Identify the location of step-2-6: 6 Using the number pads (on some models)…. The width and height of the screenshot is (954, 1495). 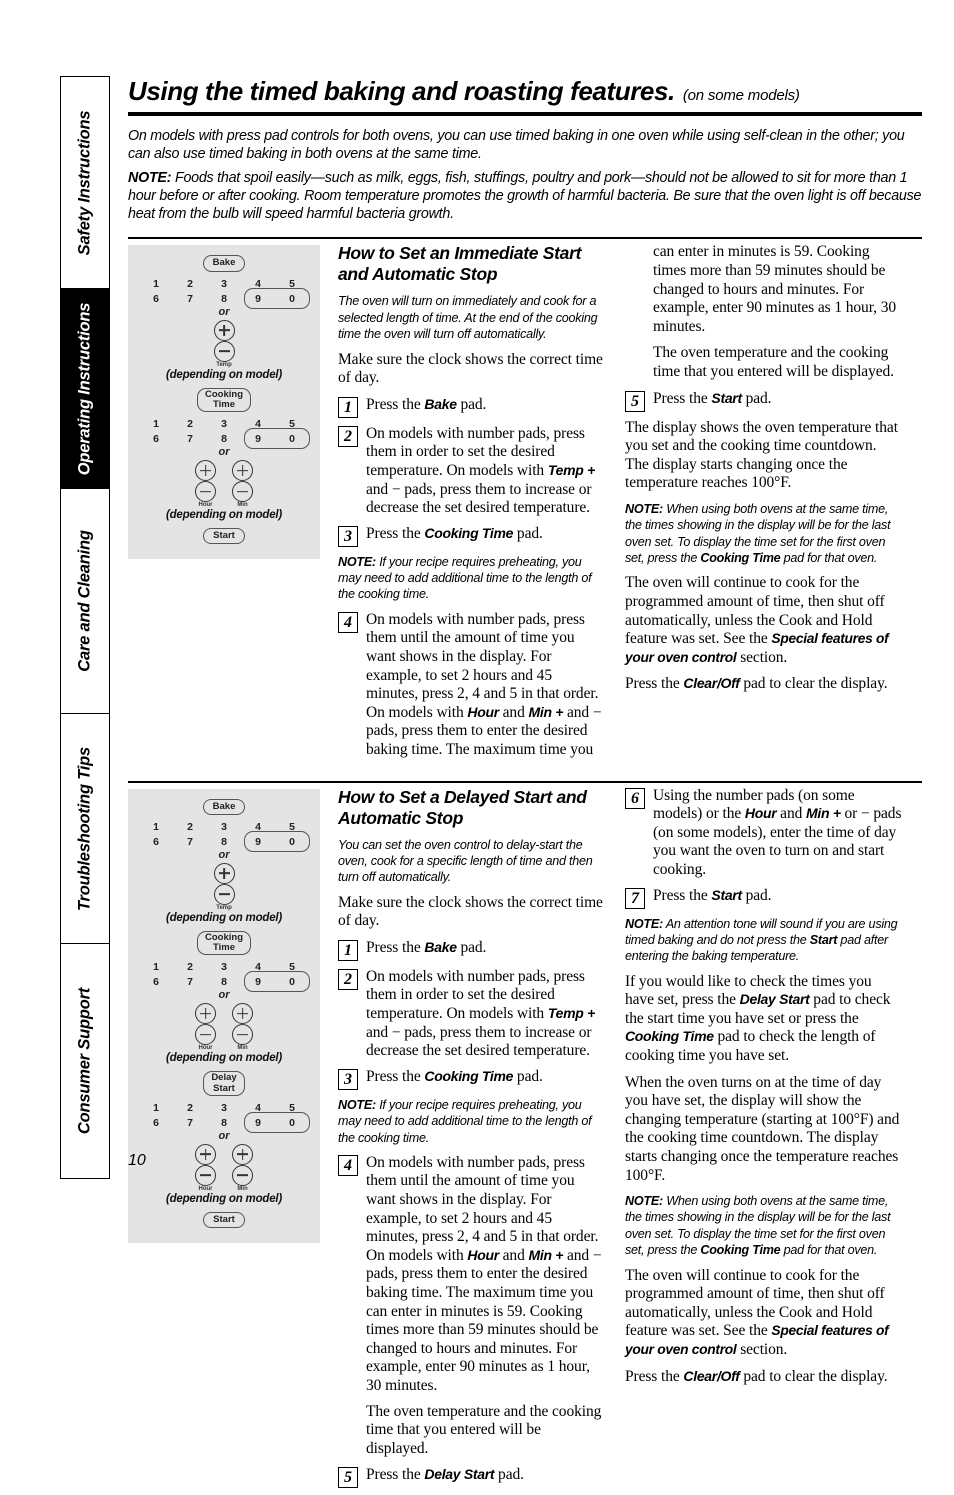
(764, 833).